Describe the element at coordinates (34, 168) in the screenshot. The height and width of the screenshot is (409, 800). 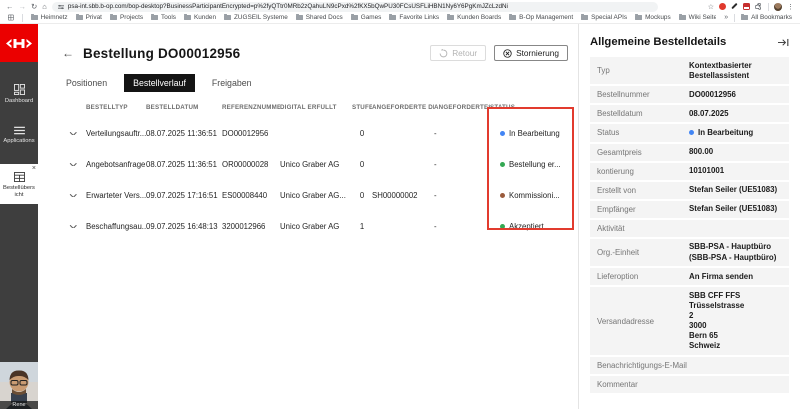
I see `close-icon: ×` at that location.